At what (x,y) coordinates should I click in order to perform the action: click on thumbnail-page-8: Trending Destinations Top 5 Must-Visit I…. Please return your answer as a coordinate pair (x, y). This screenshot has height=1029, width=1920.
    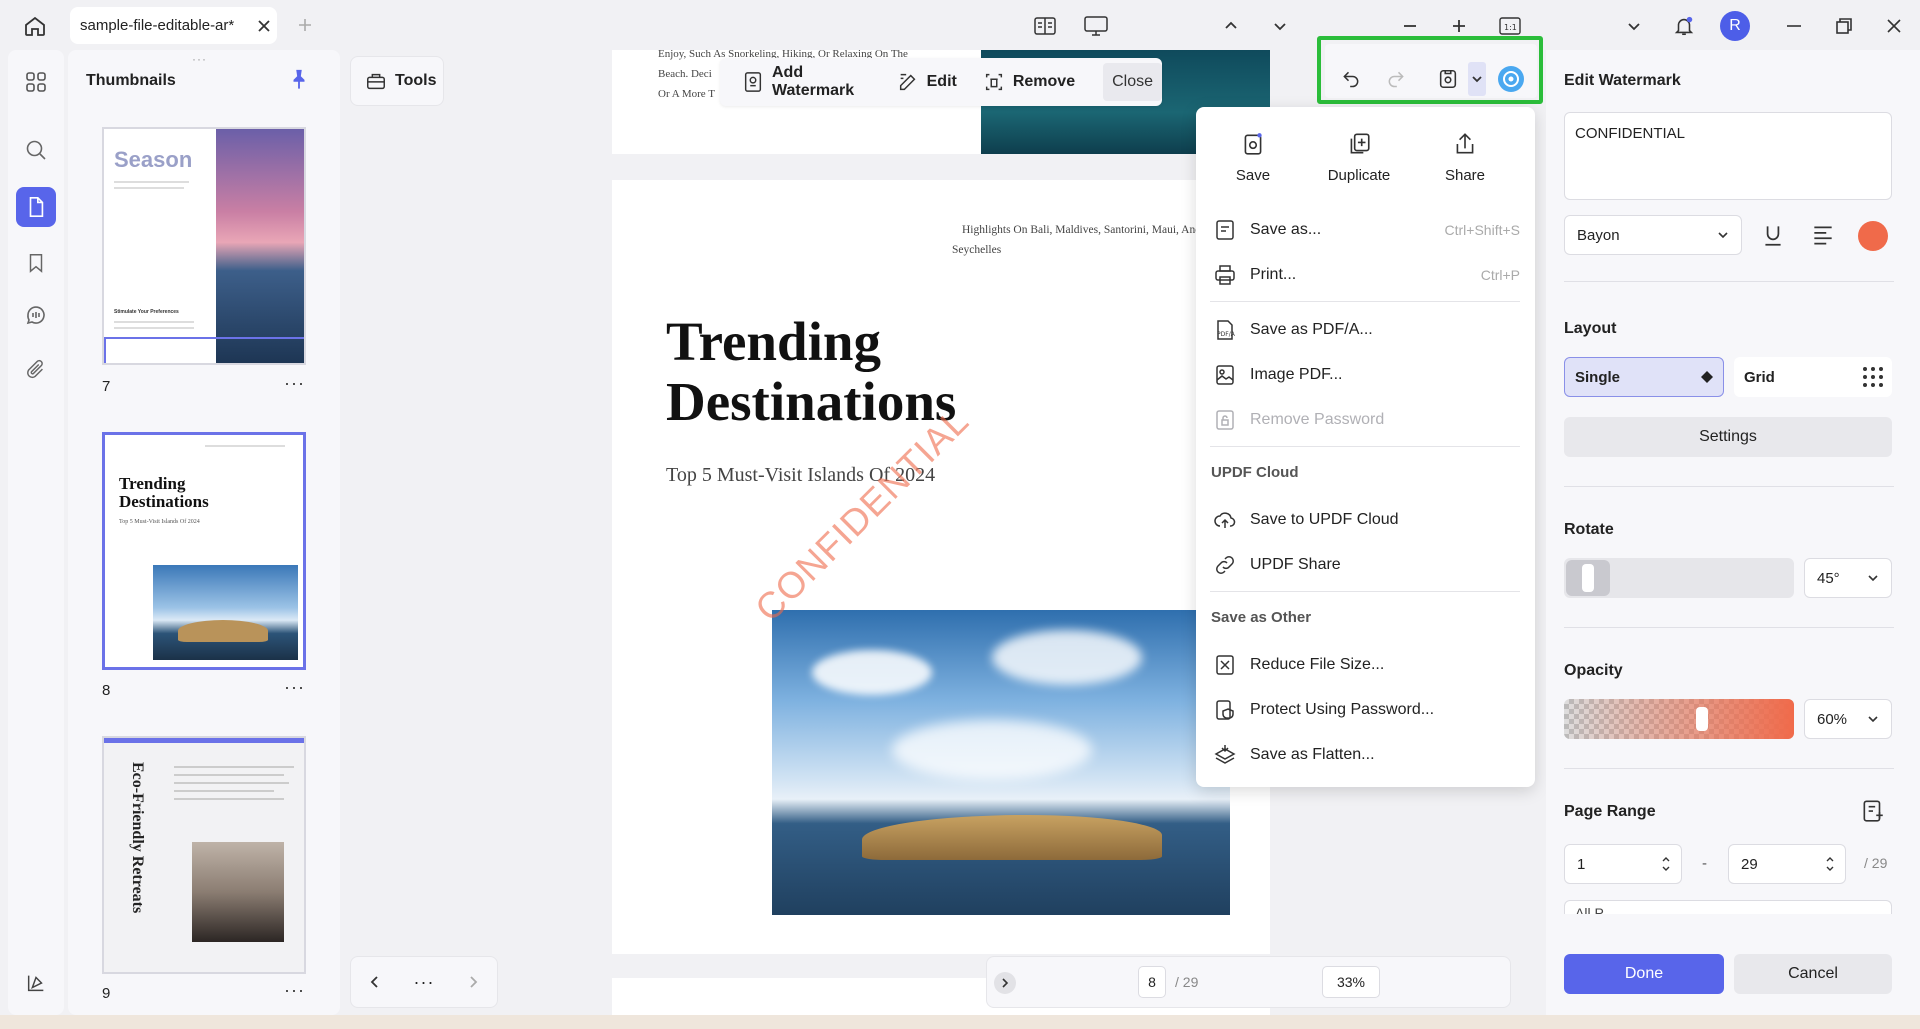
    Looking at the image, I should click on (204, 551).